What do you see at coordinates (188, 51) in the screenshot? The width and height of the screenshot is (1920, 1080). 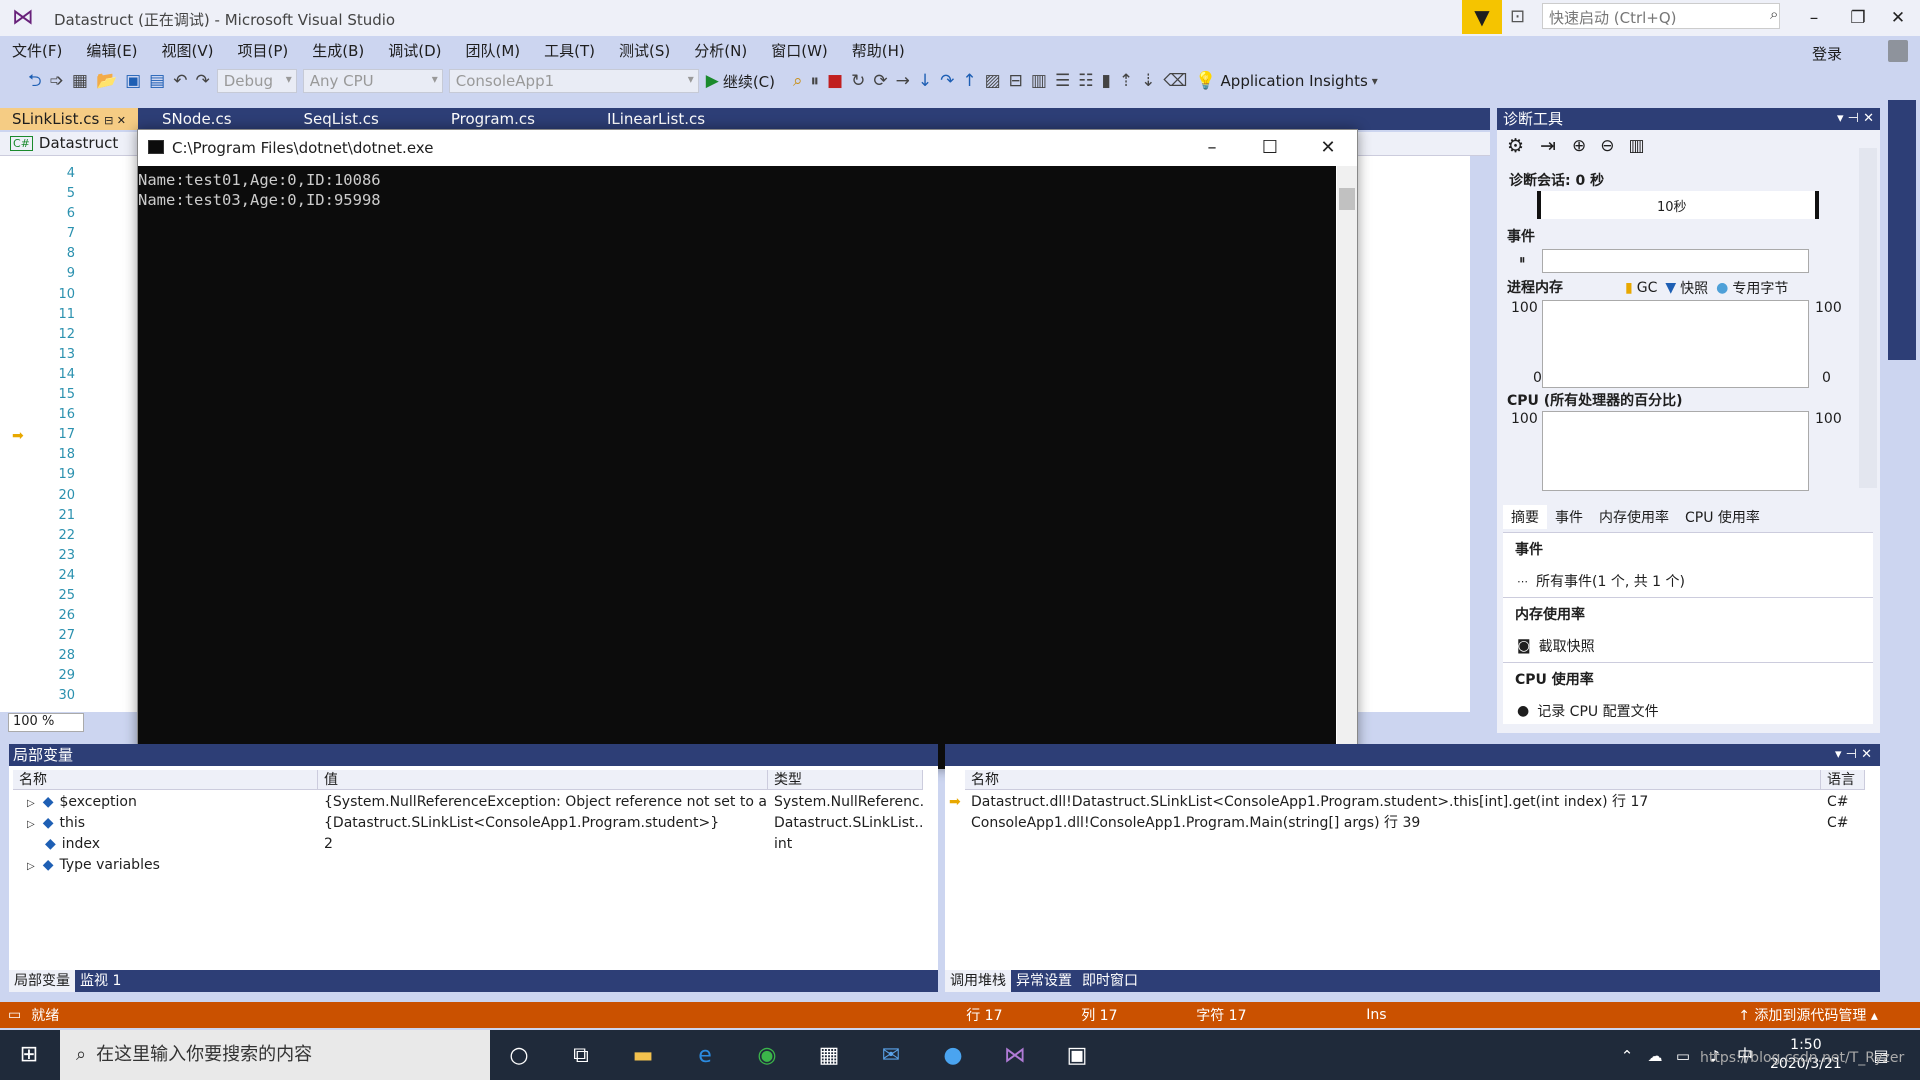 I see `menu-view: 视图(V)` at bounding box center [188, 51].